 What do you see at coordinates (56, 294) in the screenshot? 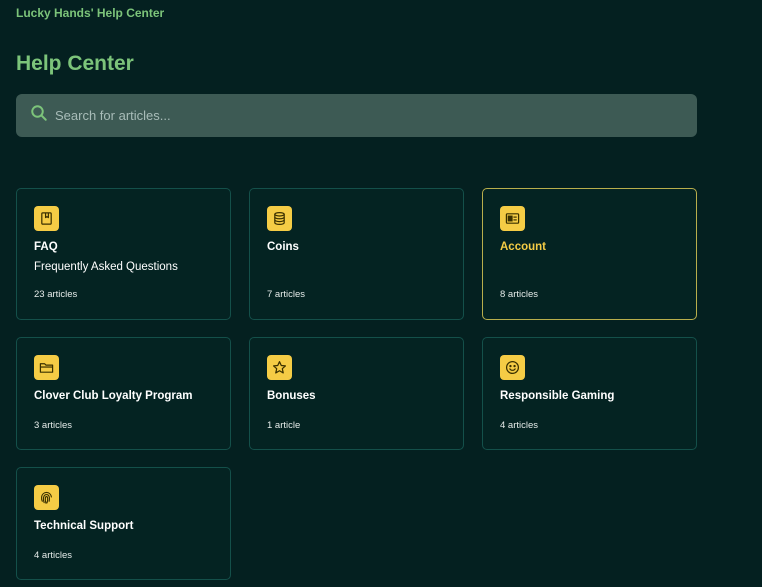
I see `article-count: 23 articles` at bounding box center [56, 294].